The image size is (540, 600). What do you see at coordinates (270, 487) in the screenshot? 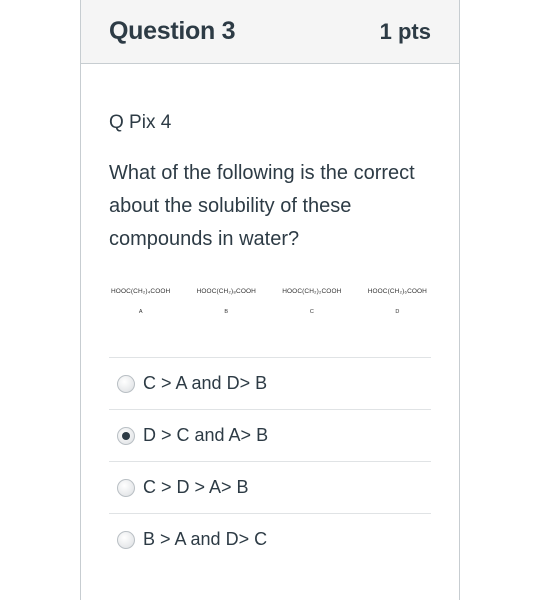
I see `answer-option-3: C > D > A> B` at bounding box center [270, 487].